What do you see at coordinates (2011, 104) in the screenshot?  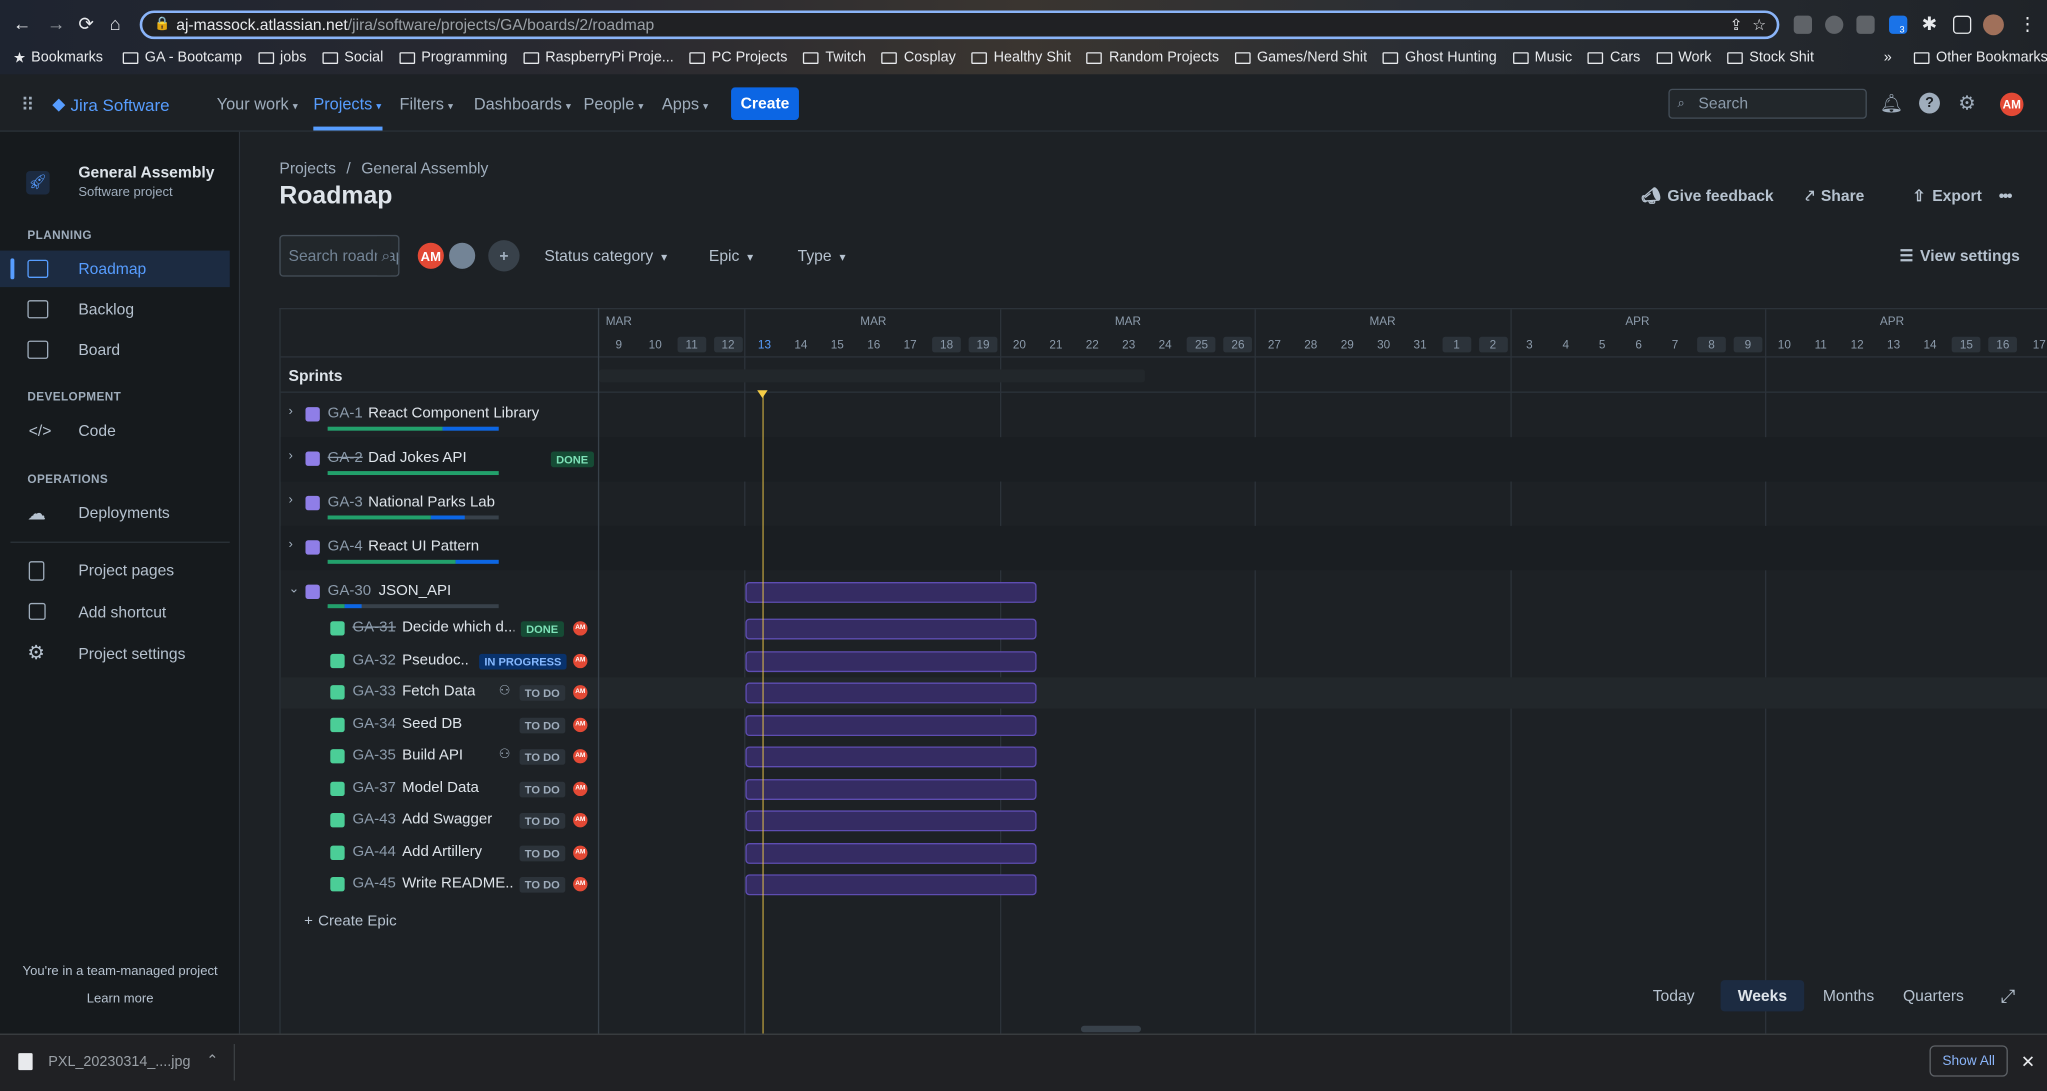 I see `user-avatar: AM` at bounding box center [2011, 104].